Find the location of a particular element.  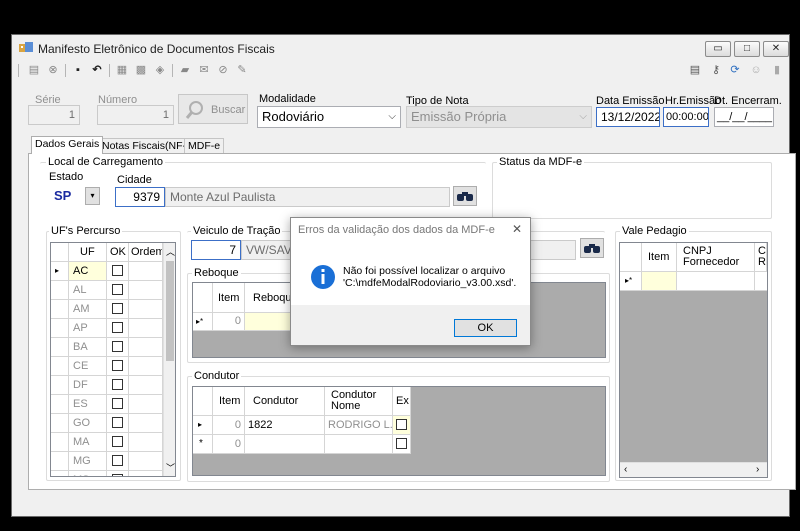

uf-cell: CE is located at coordinates (88, 366).